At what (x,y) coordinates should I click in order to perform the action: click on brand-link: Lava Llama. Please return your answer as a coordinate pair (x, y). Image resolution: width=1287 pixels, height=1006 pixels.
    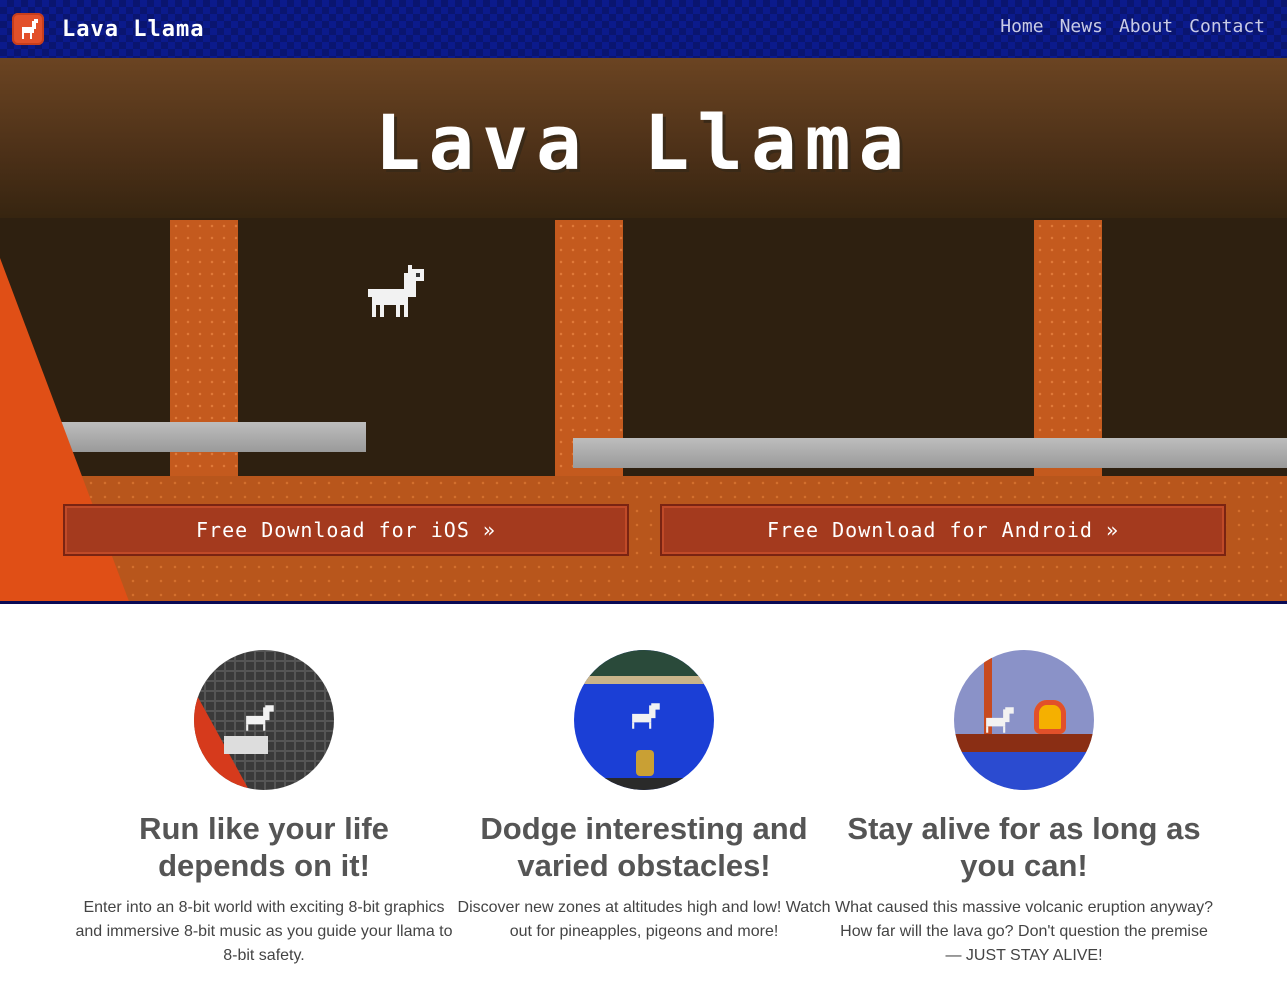
    Looking at the image, I should click on (108, 29).